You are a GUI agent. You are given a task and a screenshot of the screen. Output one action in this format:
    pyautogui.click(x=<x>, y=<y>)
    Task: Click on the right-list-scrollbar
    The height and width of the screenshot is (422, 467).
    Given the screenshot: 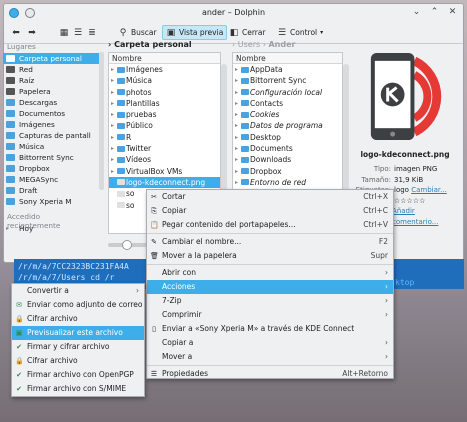 What is the action you would take?
    pyautogui.click(x=346, y=128)
    